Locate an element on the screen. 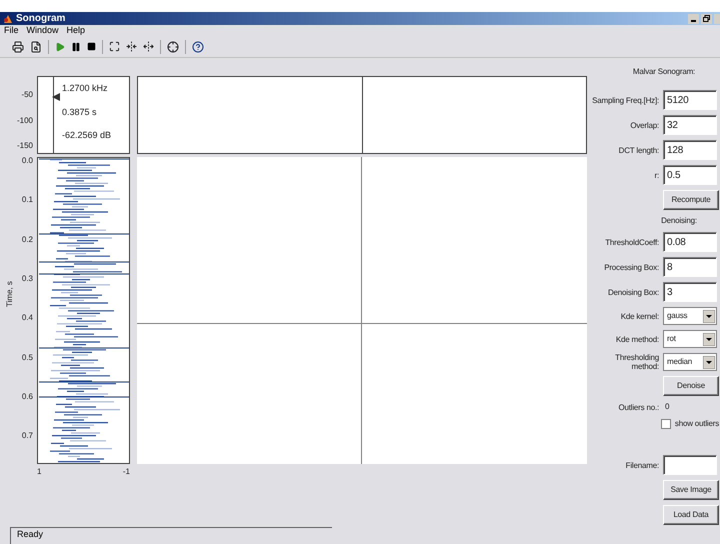 This screenshot has height=544, width=720. readout-text: 0.3875 s is located at coordinates (80, 112).